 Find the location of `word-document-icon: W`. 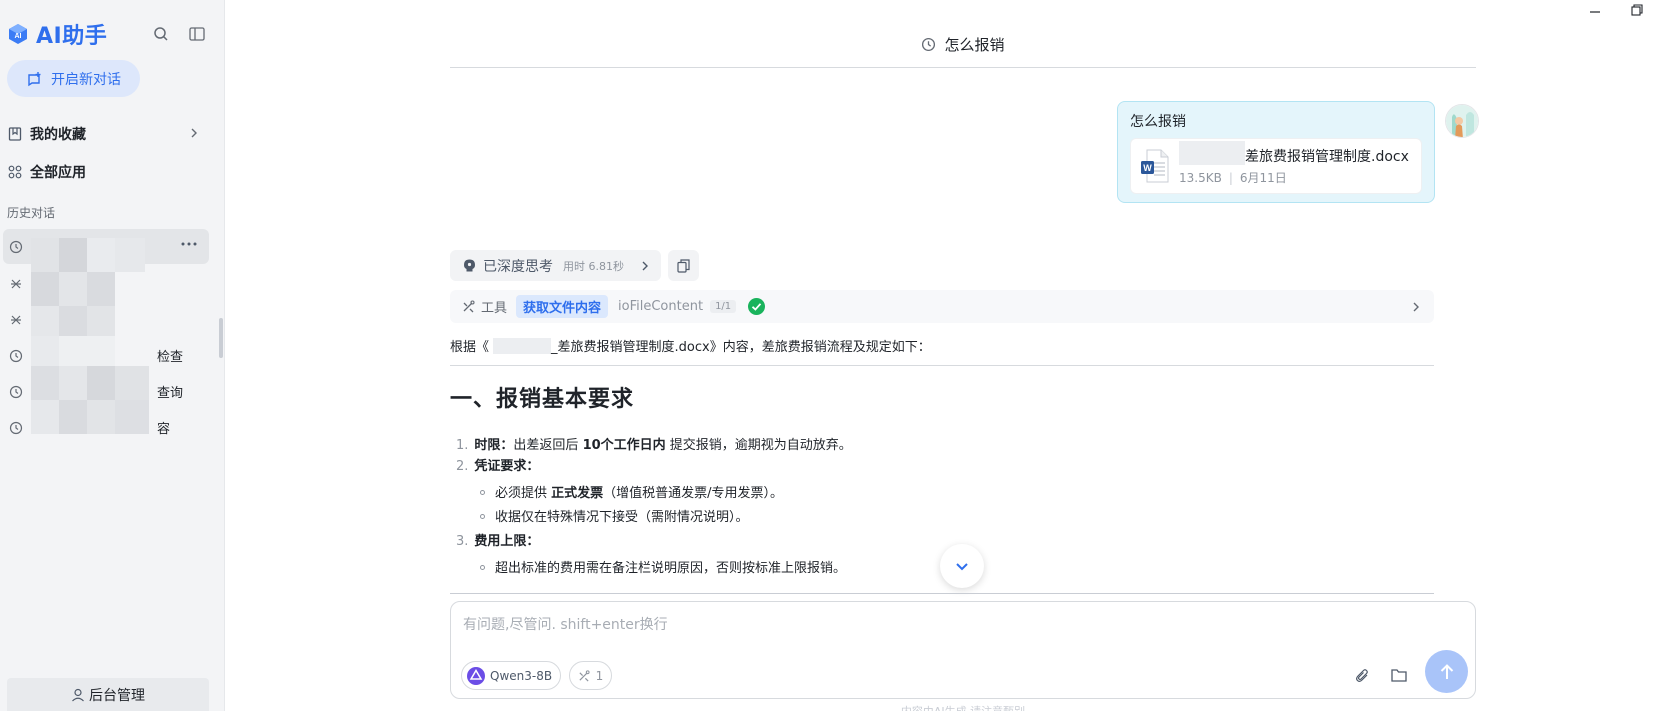

word-document-icon: W is located at coordinates (1155, 166).